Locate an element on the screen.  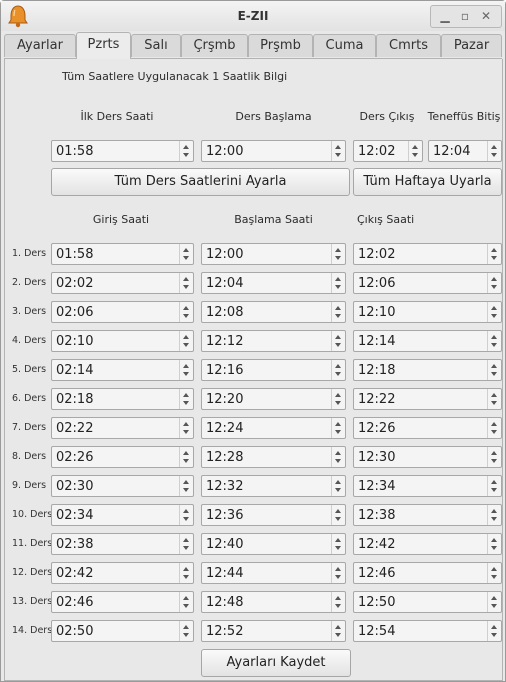
ders-cikis-spinner: 12:02 is located at coordinates (388, 151).